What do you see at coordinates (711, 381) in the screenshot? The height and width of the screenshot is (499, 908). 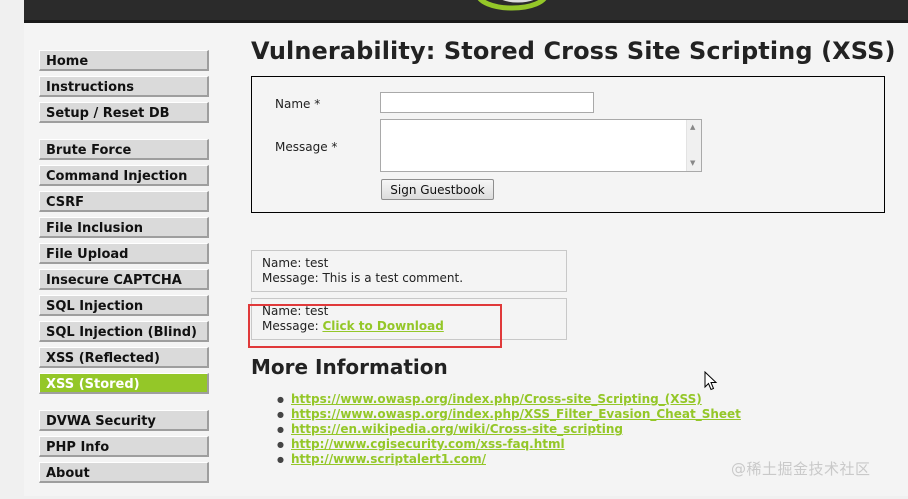 I see `mouse-pointer-icon` at bounding box center [711, 381].